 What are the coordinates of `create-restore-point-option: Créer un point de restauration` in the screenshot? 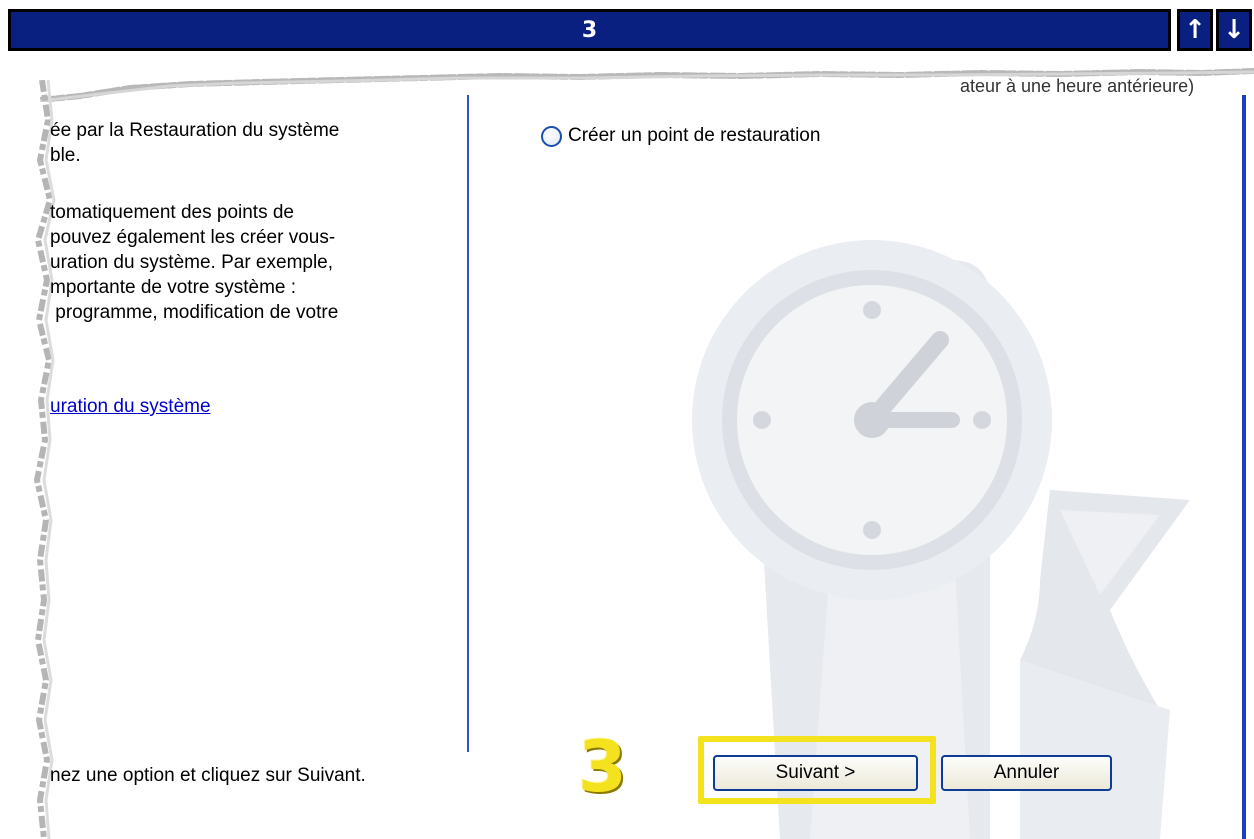 It's located at (680, 136).